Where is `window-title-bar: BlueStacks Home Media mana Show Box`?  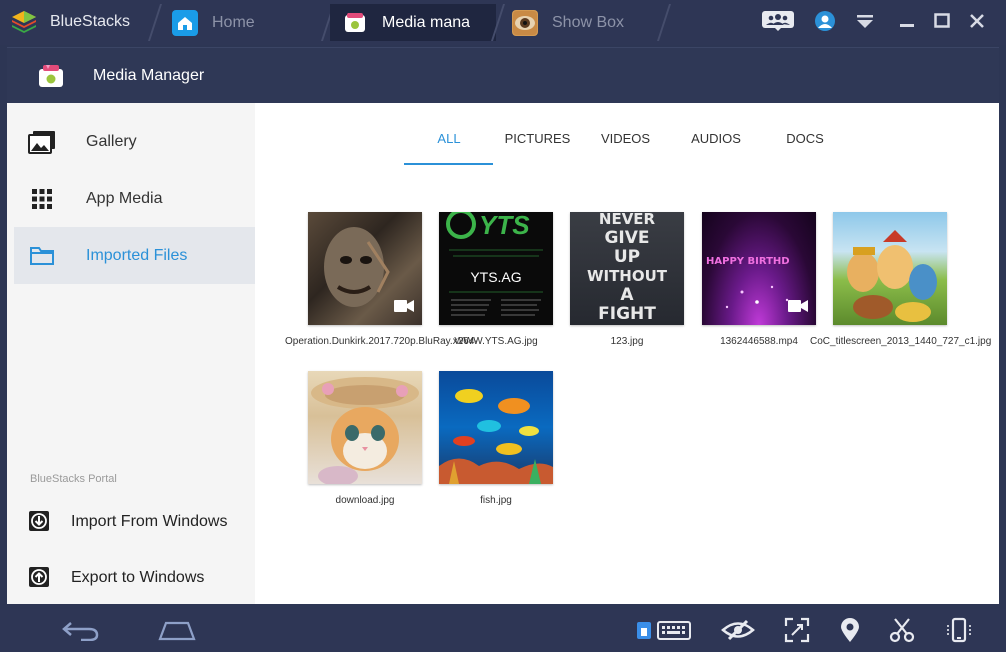 window-title-bar: BlueStacks Home Media mana Show Box is located at coordinates (503, 22).